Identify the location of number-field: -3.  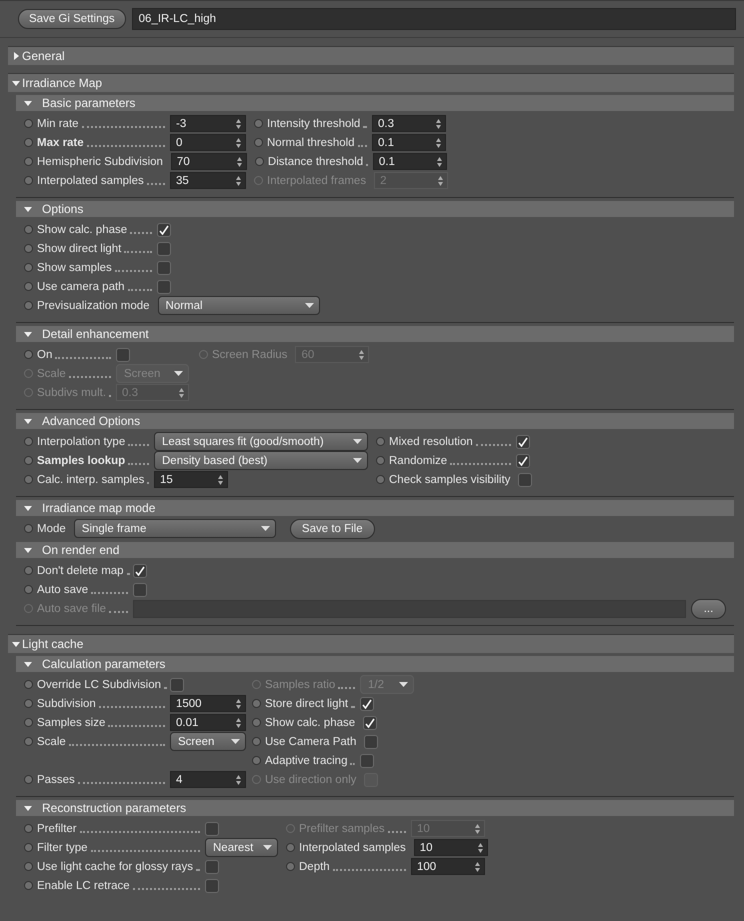
(208, 123).